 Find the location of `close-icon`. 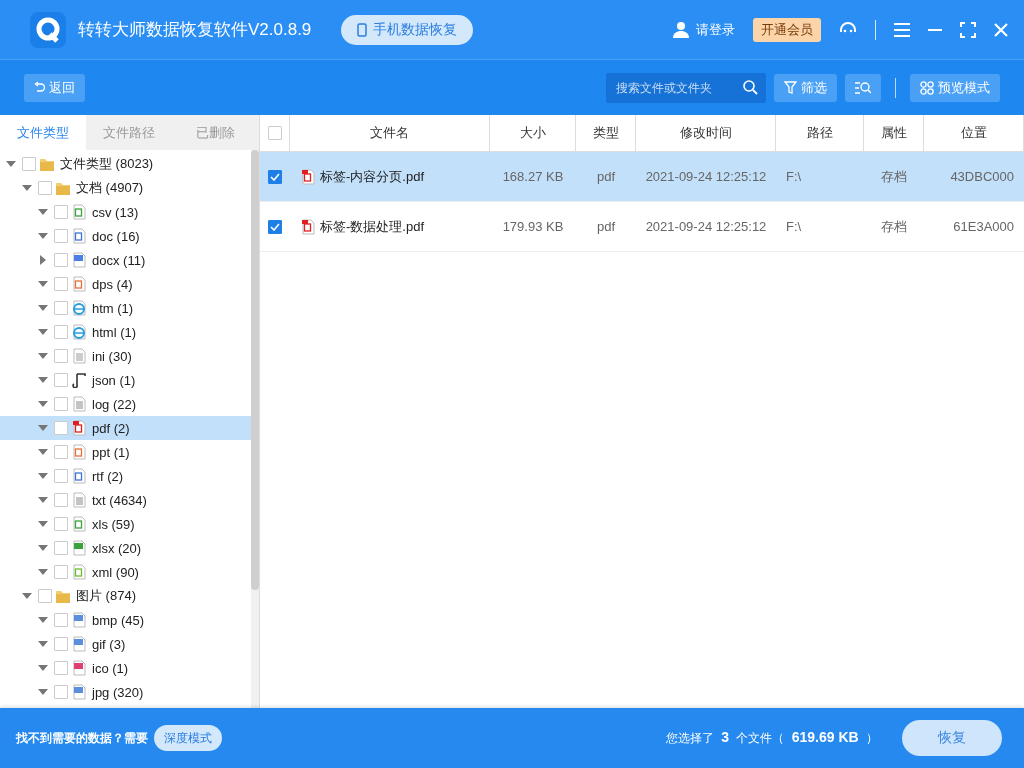

close-icon is located at coordinates (1001, 29).